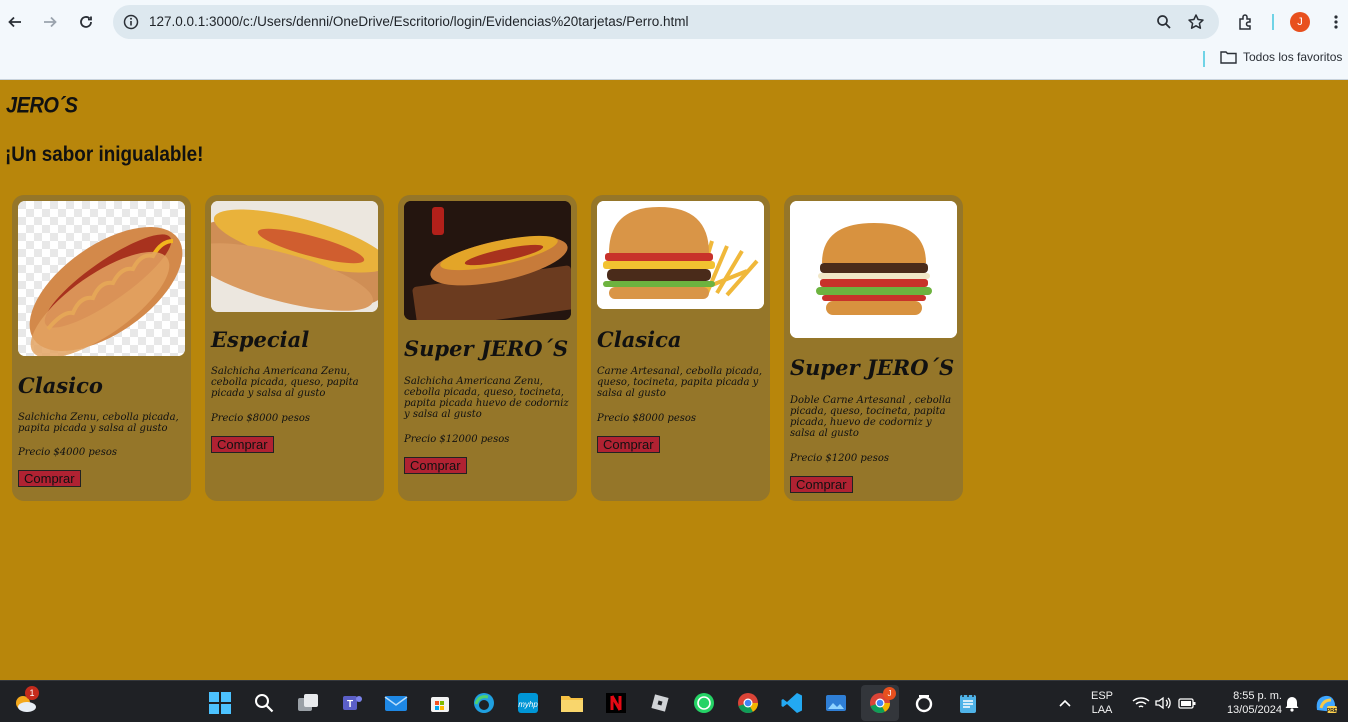  I want to click on wifi-icon, so click(1141, 702).